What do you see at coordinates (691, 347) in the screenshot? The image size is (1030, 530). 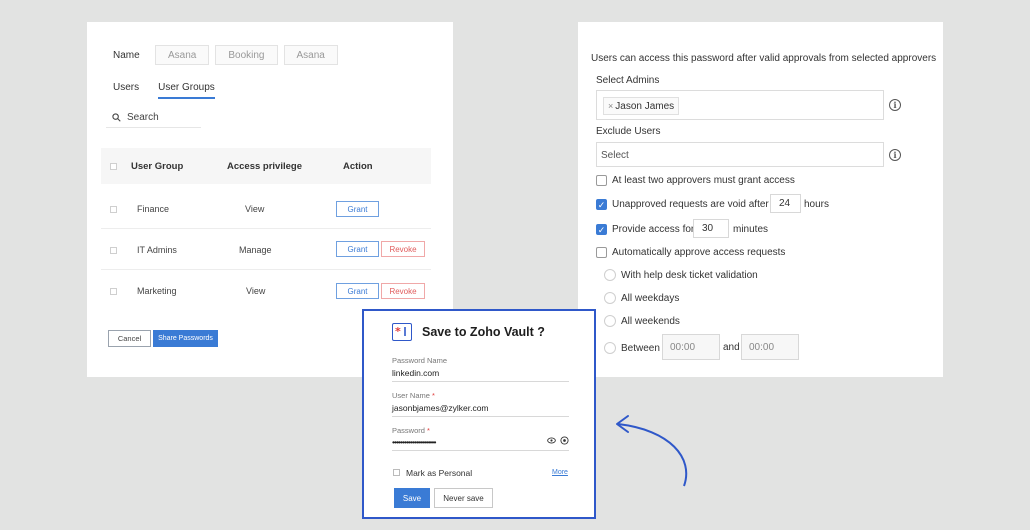 I see `start-time-input: 00:00` at bounding box center [691, 347].